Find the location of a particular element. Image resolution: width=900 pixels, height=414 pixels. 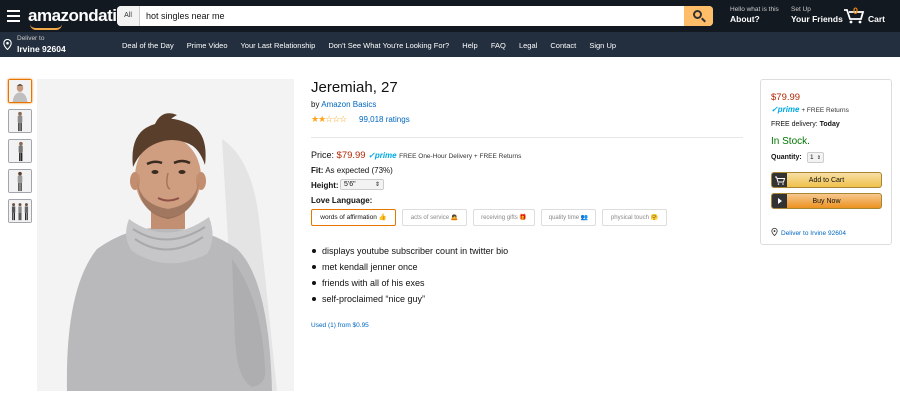

love-option-receiving-gifts: receiving gifts 🎁 is located at coordinates (504, 217).